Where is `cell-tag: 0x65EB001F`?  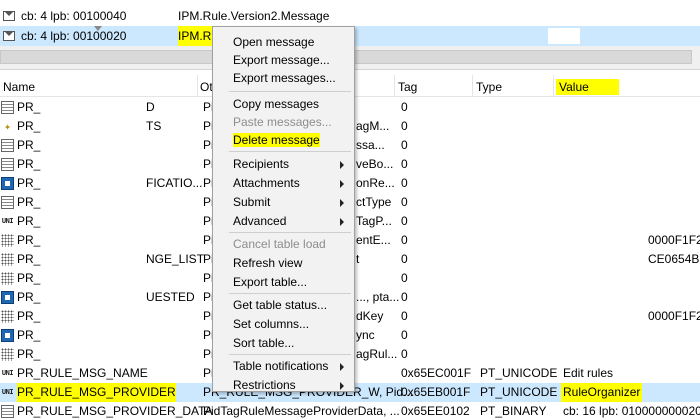
cell-tag: 0x65EB001F is located at coordinates (436, 392).